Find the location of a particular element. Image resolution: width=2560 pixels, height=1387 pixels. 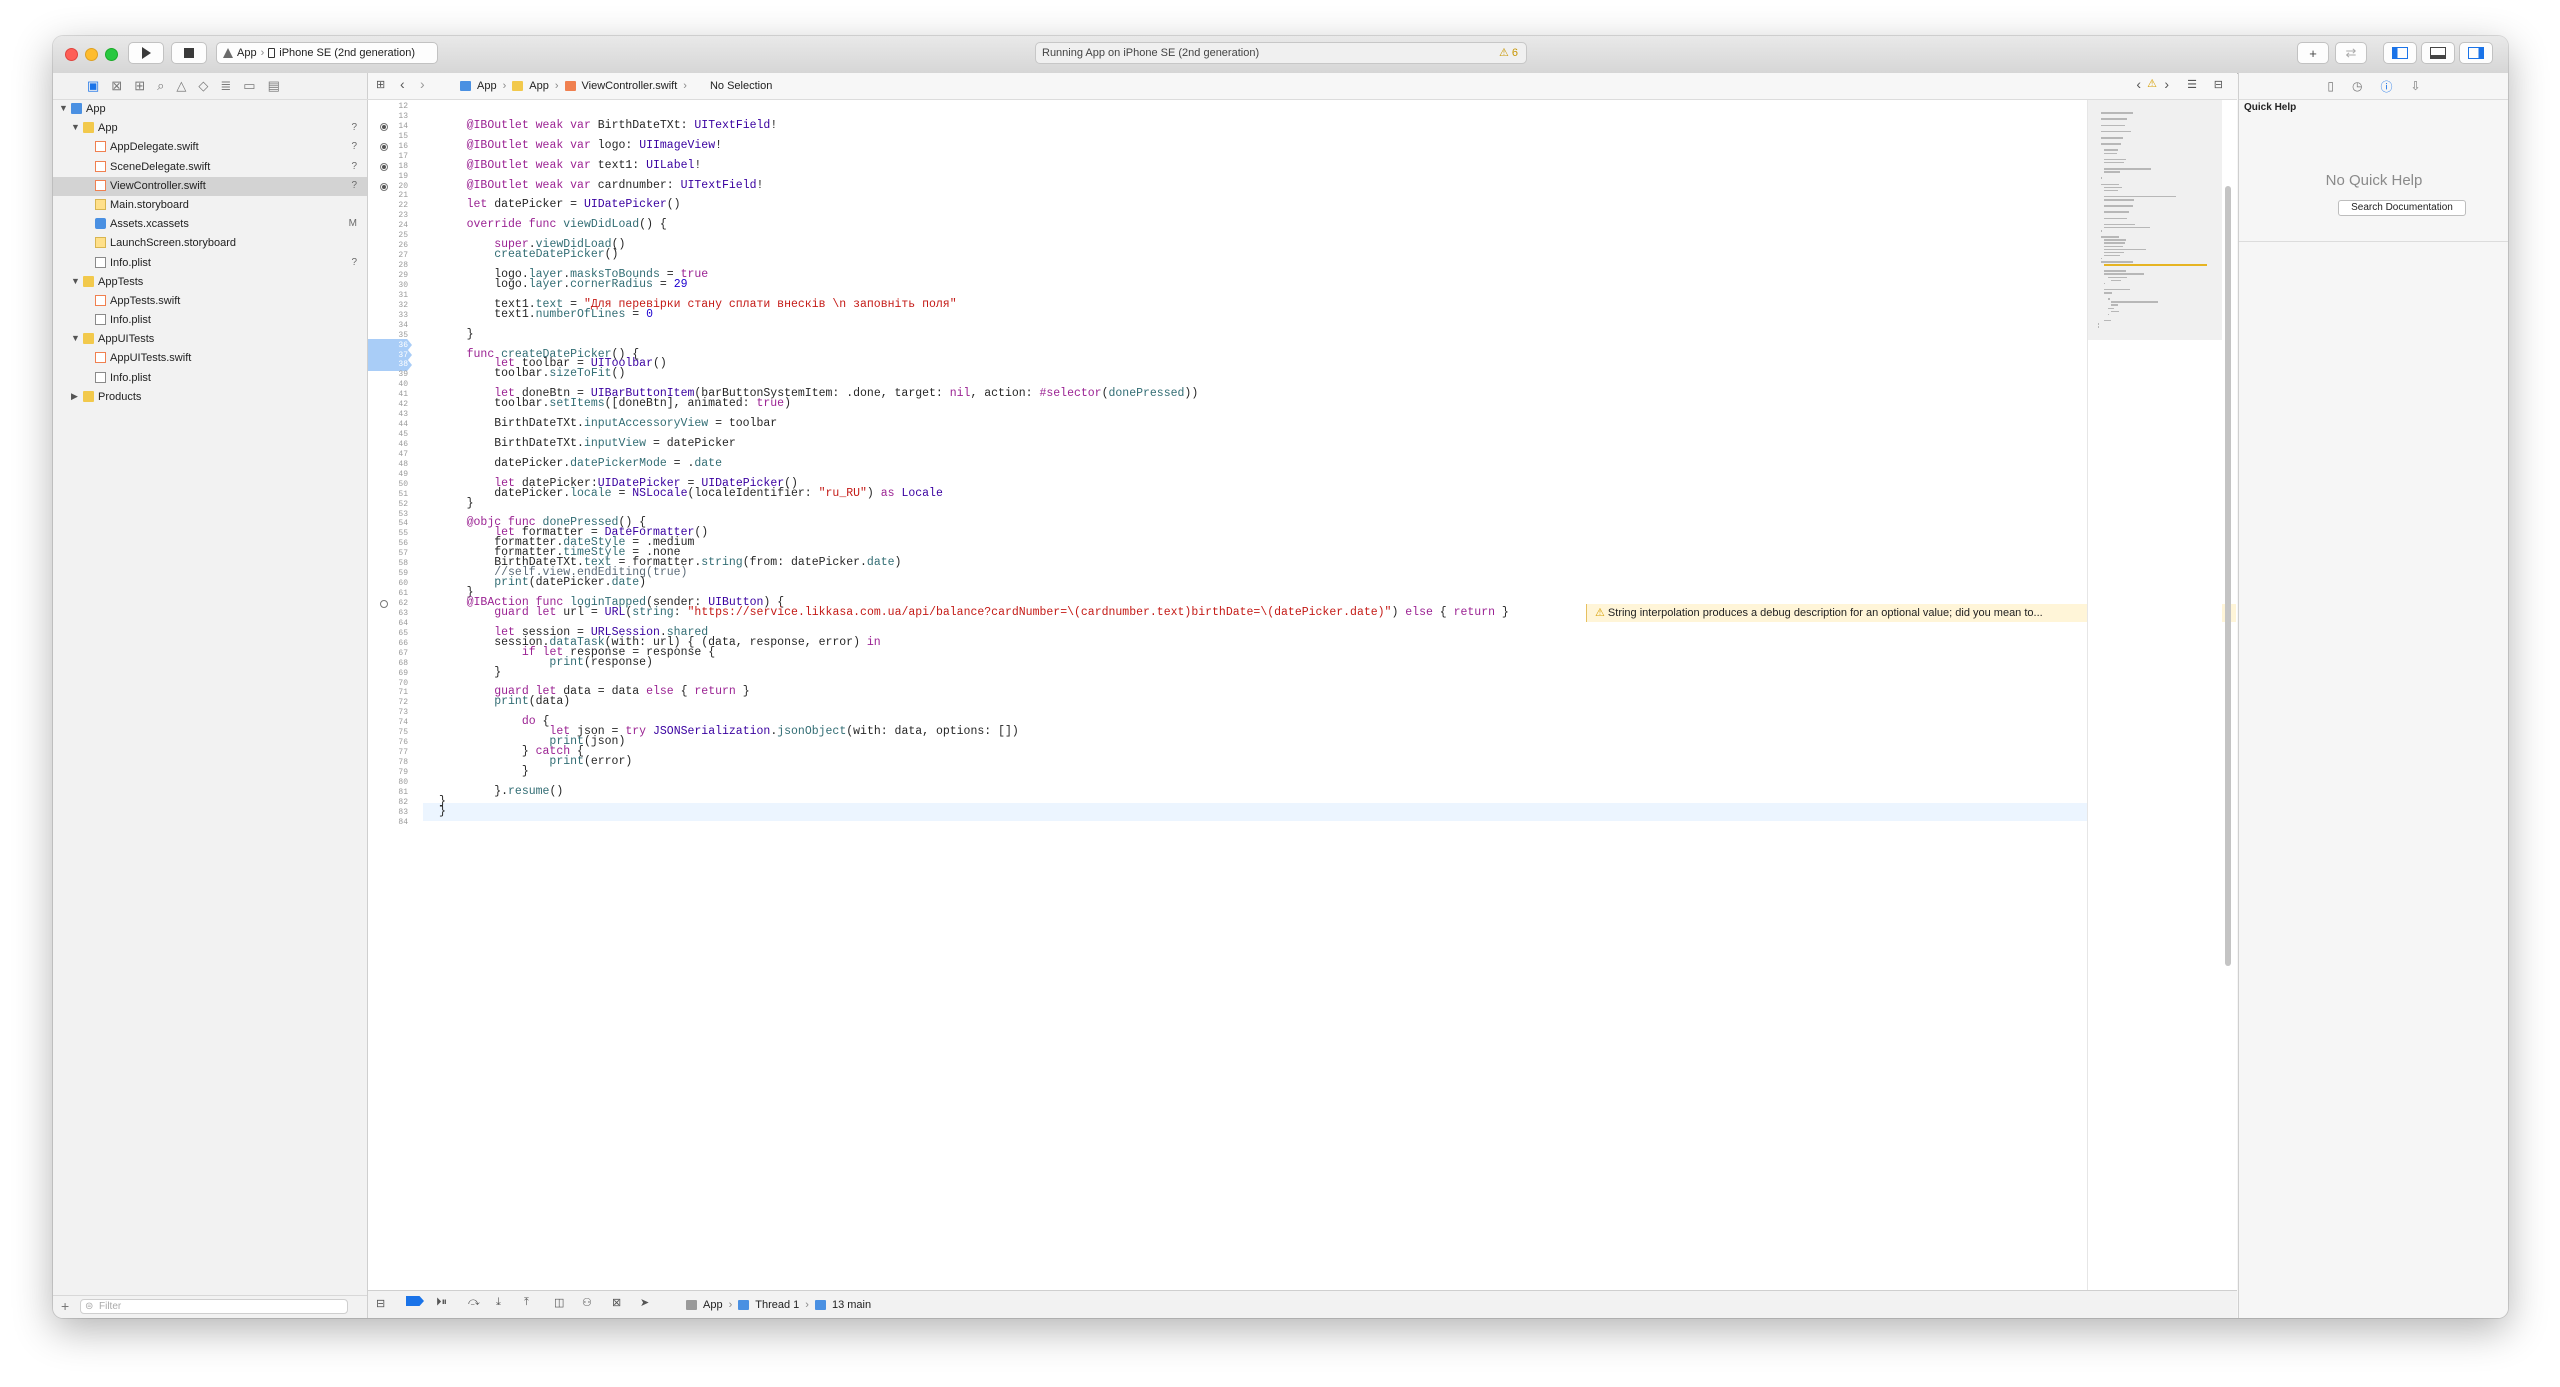

navigator-item: SceneDelegate.swift? is located at coordinates (210, 167).